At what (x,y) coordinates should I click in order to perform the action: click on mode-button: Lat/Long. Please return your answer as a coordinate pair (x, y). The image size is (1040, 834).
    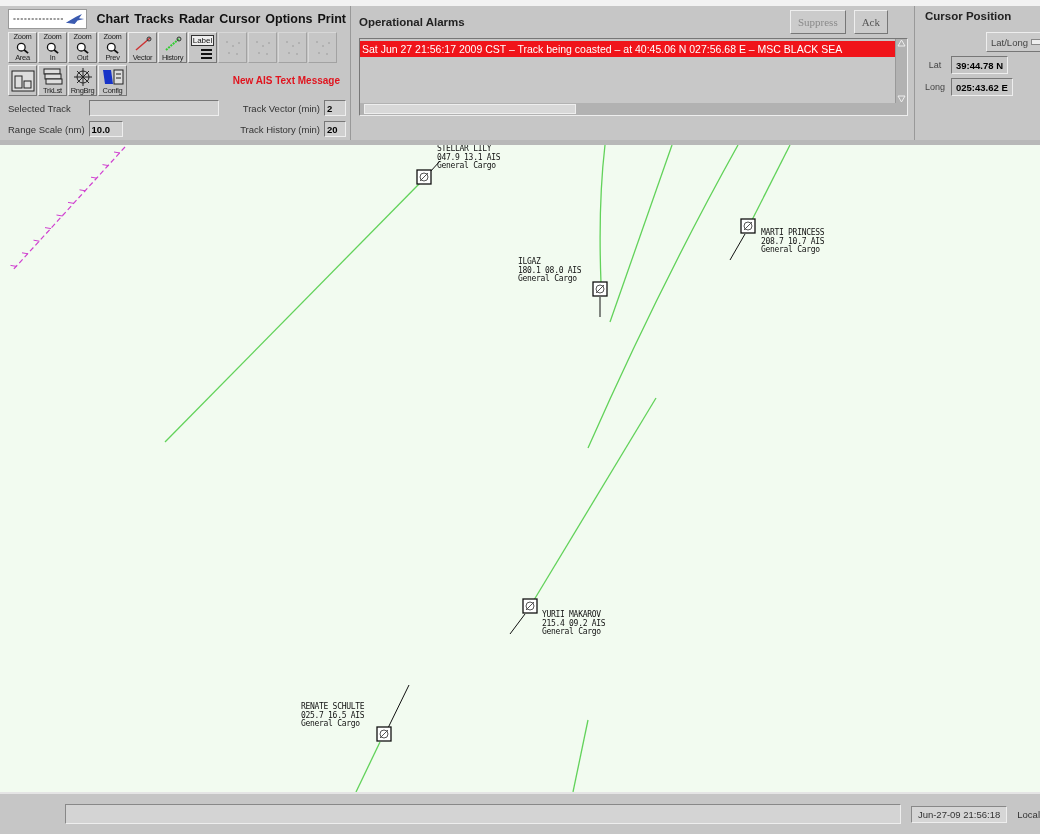
    Looking at the image, I should click on (1013, 42).